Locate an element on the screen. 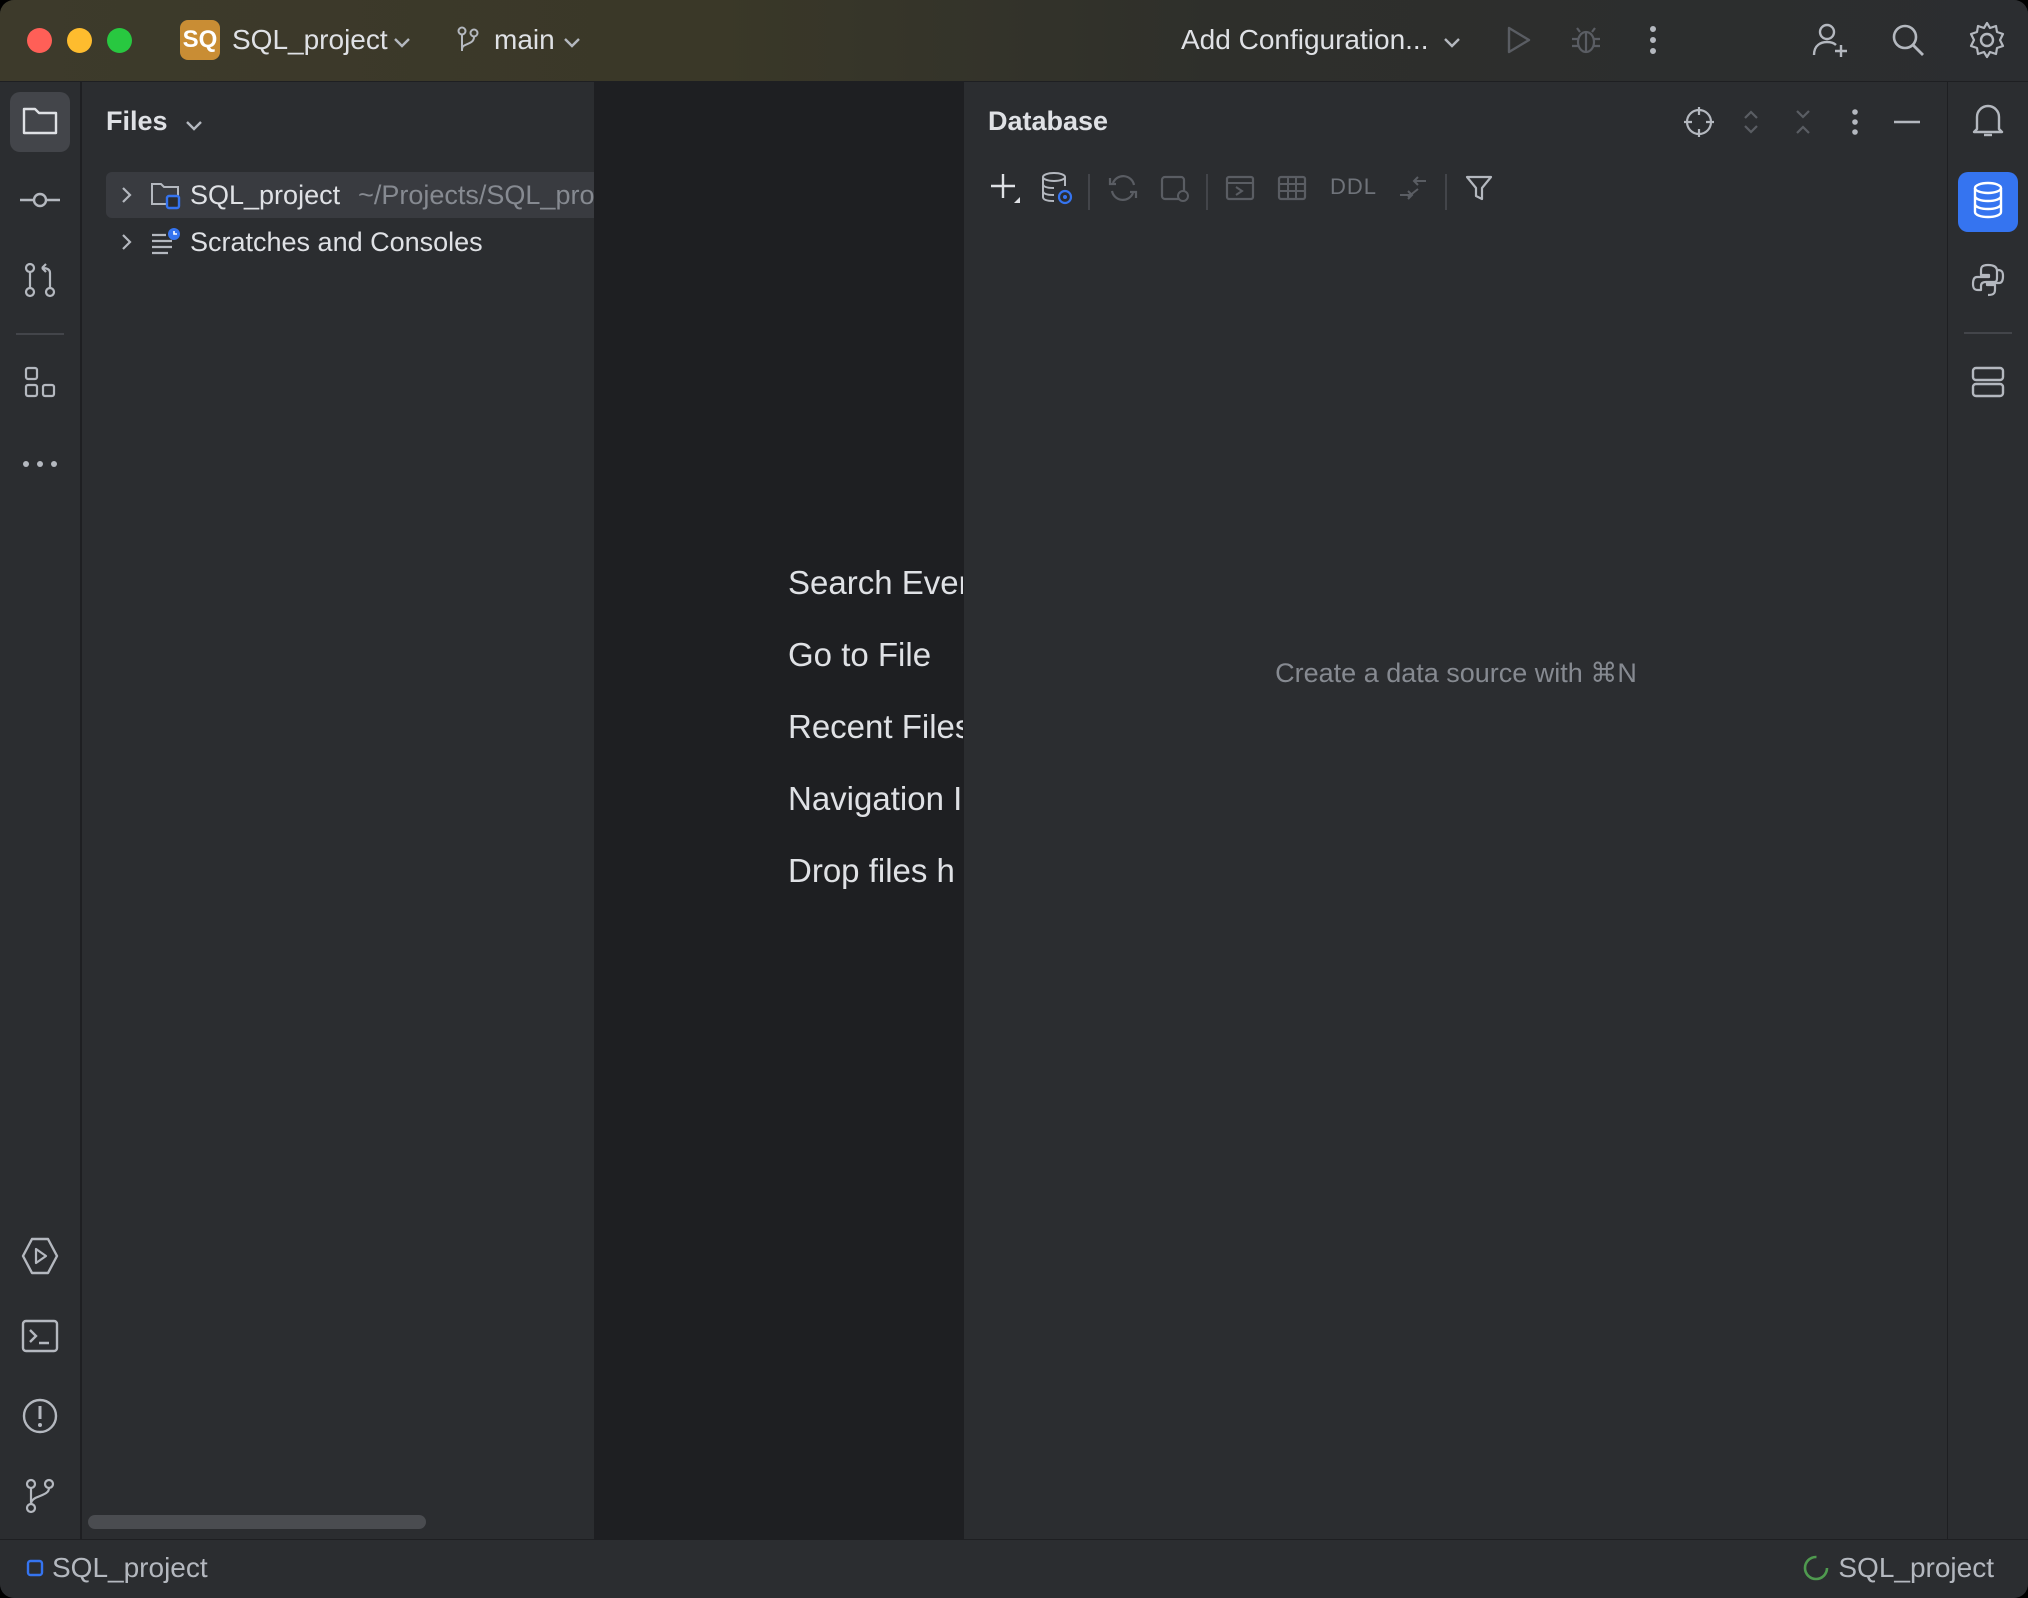  hint-go-to-file-label: Go to File is located at coordinates (859, 654).